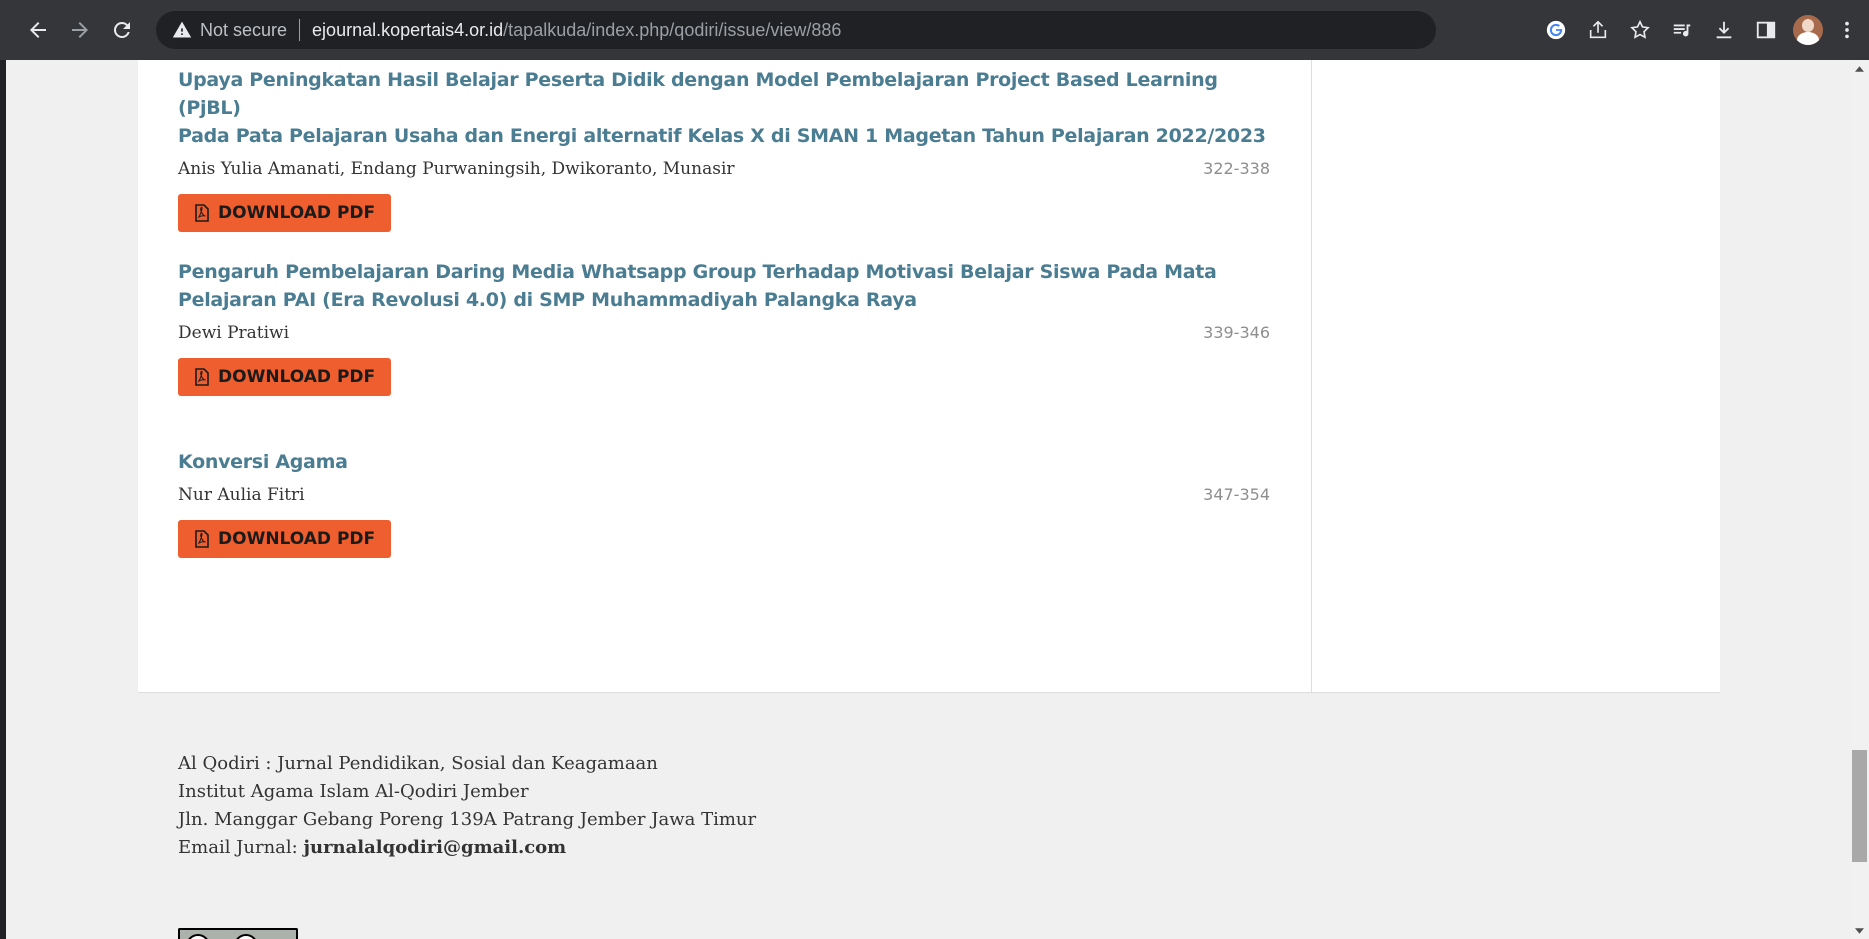  I want to click on share-icon, so click(1598, 29).